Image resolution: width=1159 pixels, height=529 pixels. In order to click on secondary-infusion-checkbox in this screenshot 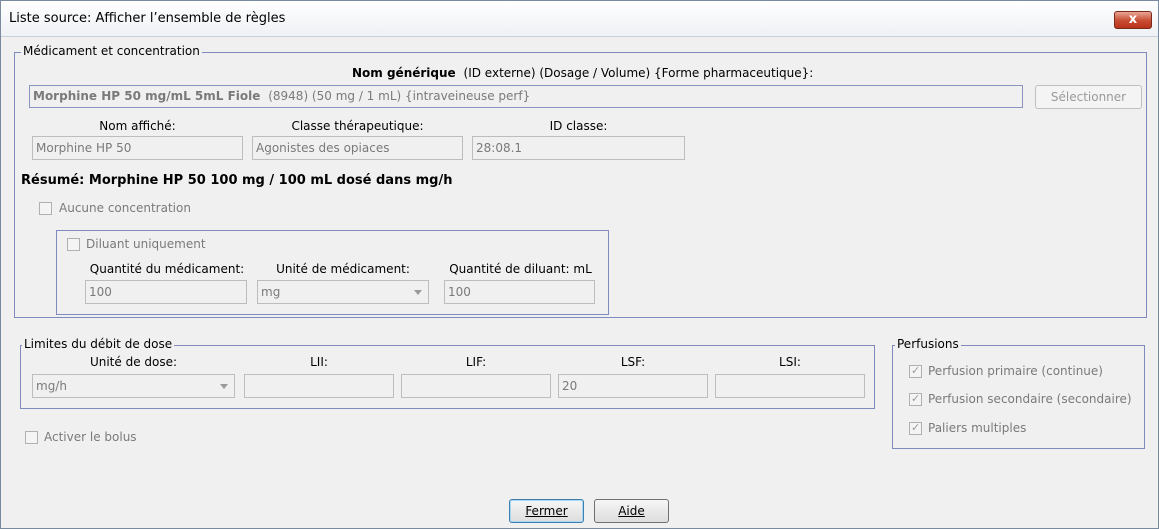, I will do `click(915, 399)`.